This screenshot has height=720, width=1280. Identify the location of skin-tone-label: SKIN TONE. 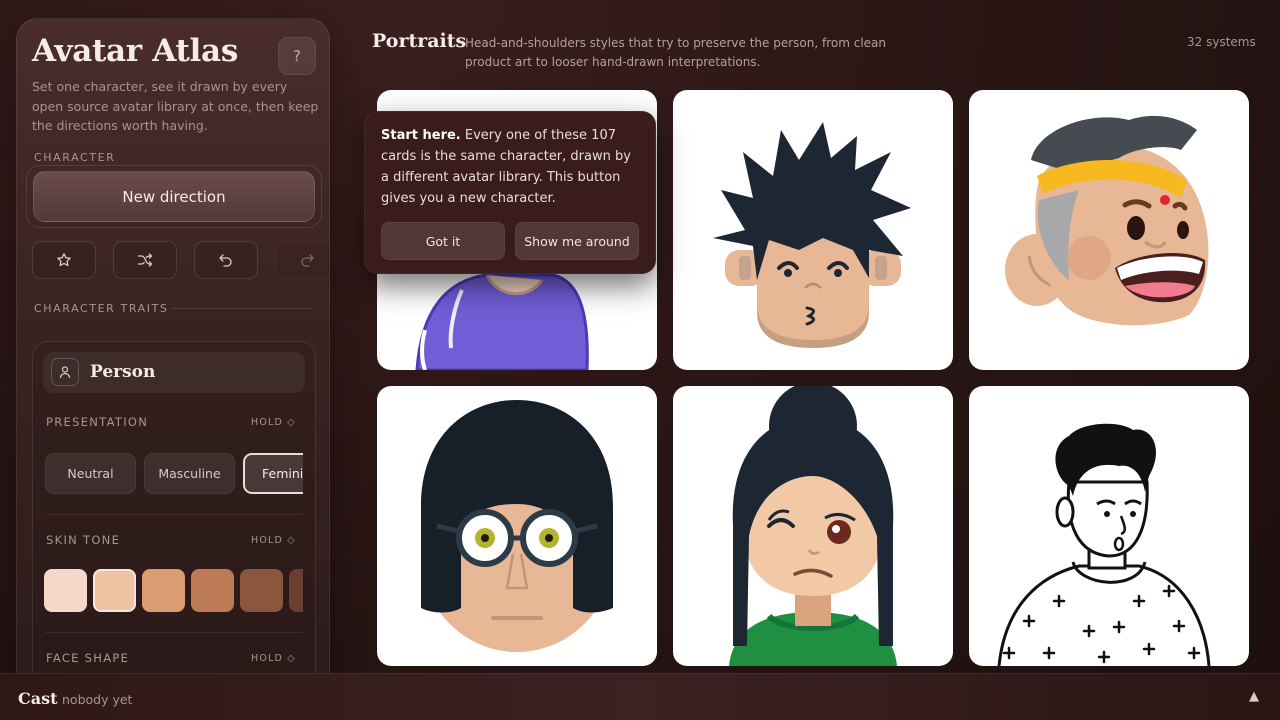
(83, 540).